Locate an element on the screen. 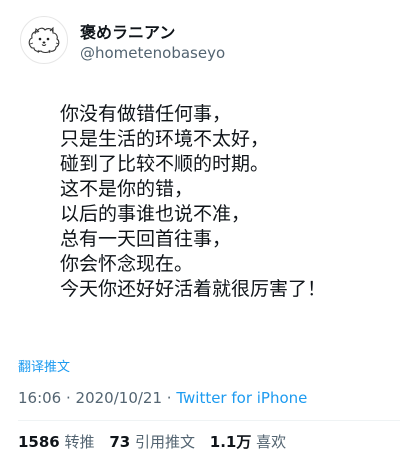  tweet-stats: 1586 转推 73 引用推文 1.1万 喜欢 is located at coordinates (157, 441).